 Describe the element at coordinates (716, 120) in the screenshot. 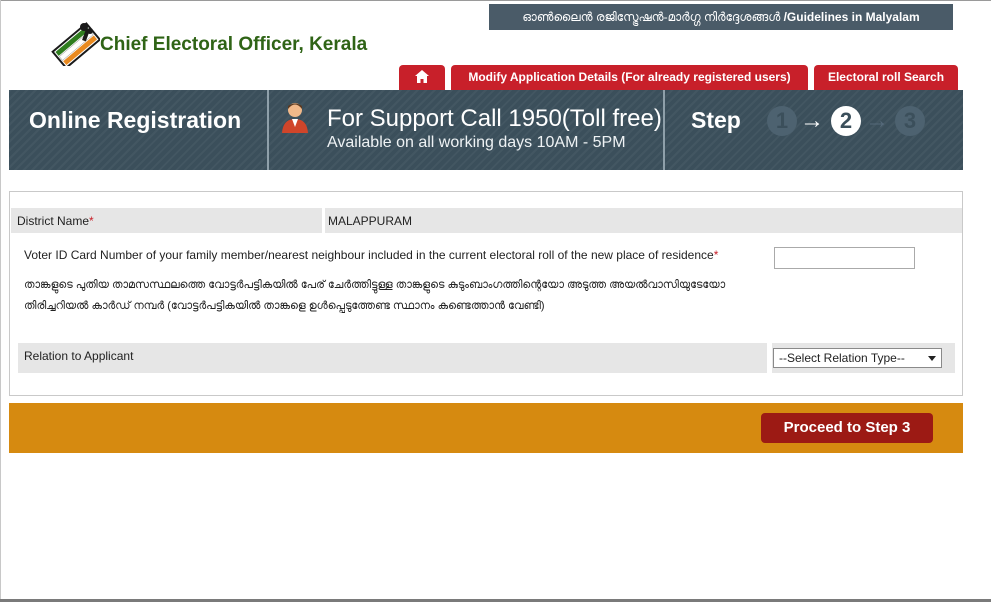

I see `step-label: Step` at that location.